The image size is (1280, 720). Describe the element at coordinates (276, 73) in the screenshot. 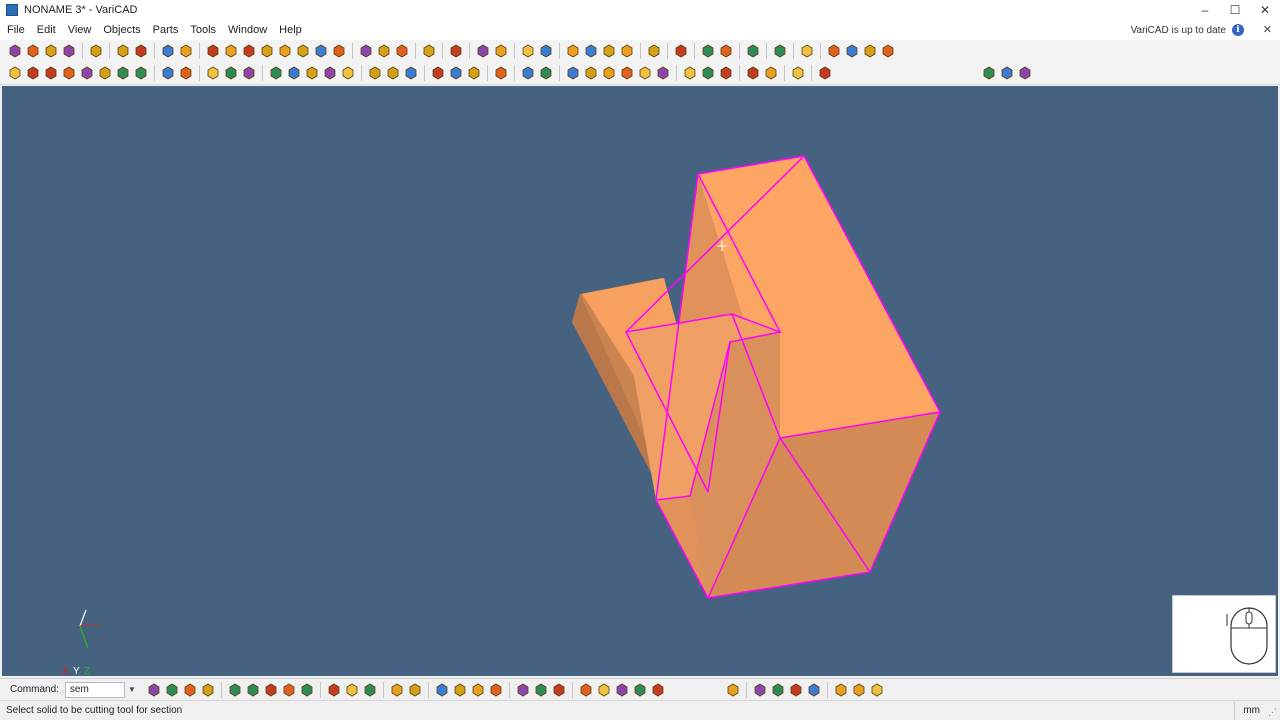

I see `slice-icon` at that location.